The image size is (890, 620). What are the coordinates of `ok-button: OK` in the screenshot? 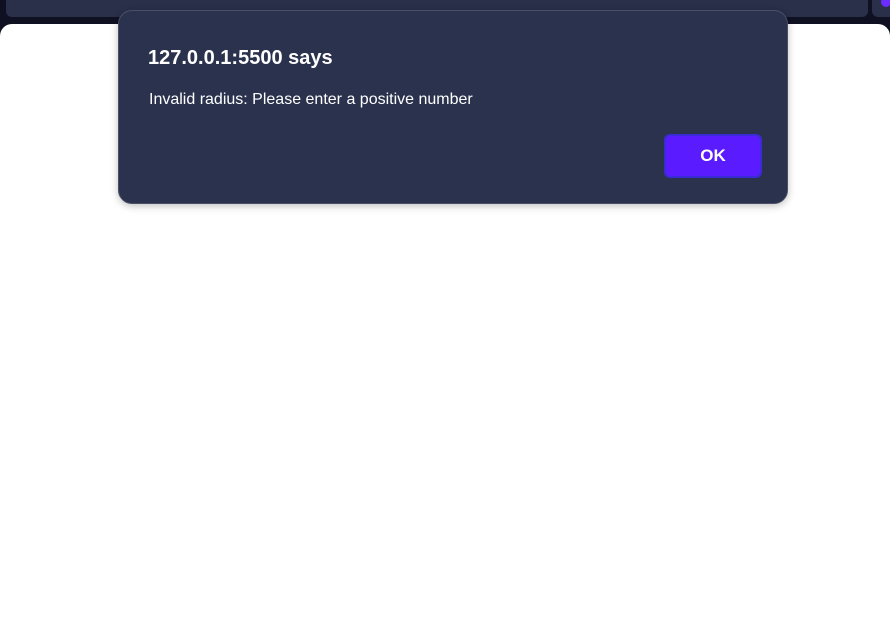 It's located at (713, 156).